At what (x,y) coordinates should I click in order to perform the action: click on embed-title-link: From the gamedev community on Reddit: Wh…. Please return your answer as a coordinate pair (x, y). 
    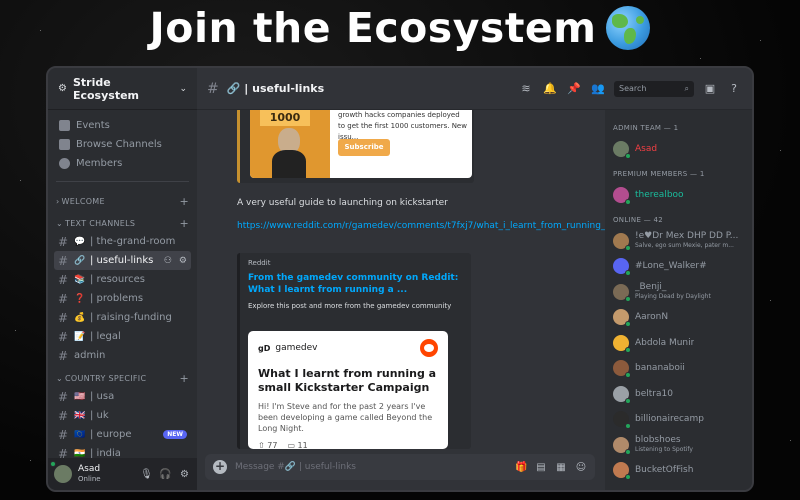
    Looking at the image, I should click on (355, 284).